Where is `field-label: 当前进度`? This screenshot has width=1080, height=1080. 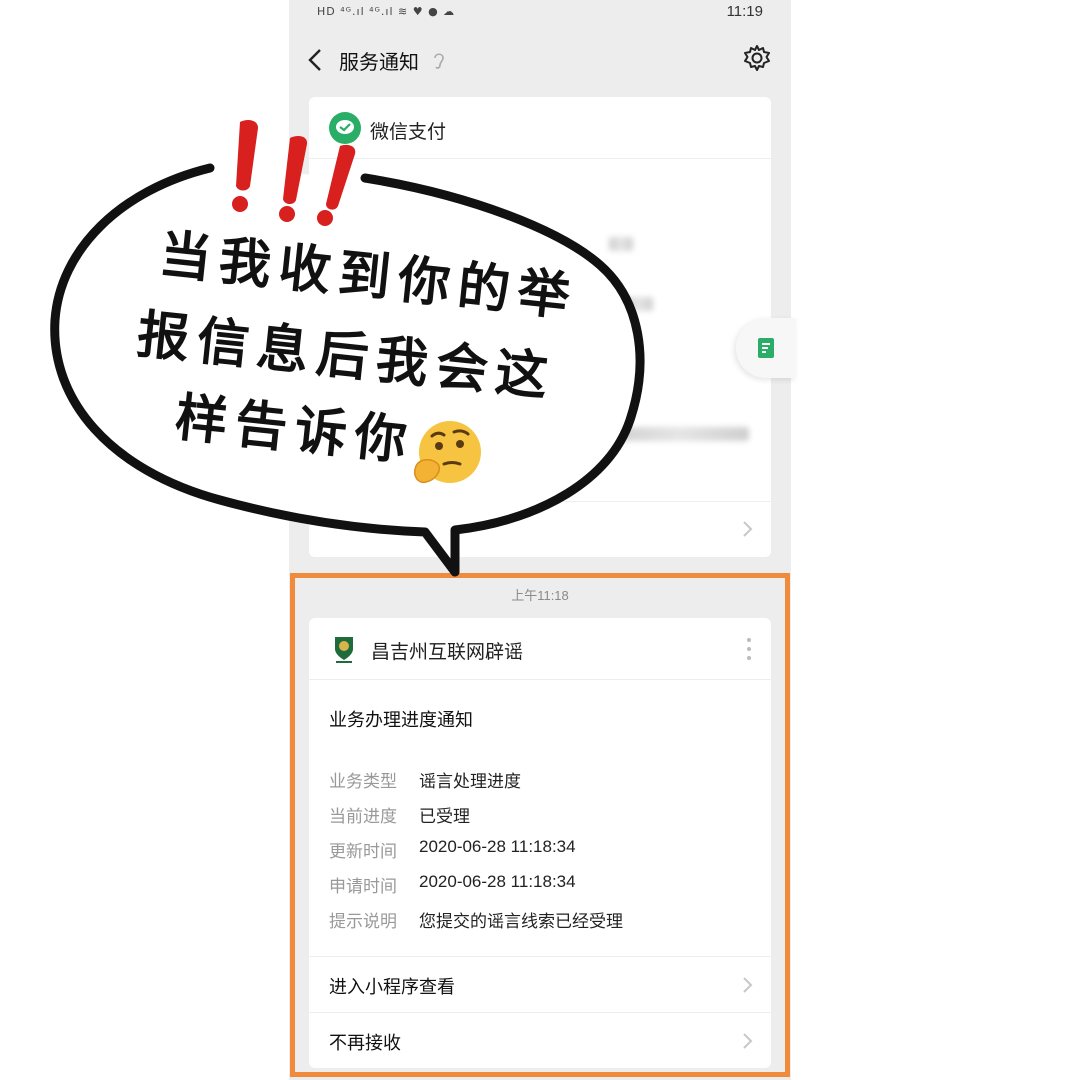
field-label: 当前进度 is located at coordinates (363, 817).